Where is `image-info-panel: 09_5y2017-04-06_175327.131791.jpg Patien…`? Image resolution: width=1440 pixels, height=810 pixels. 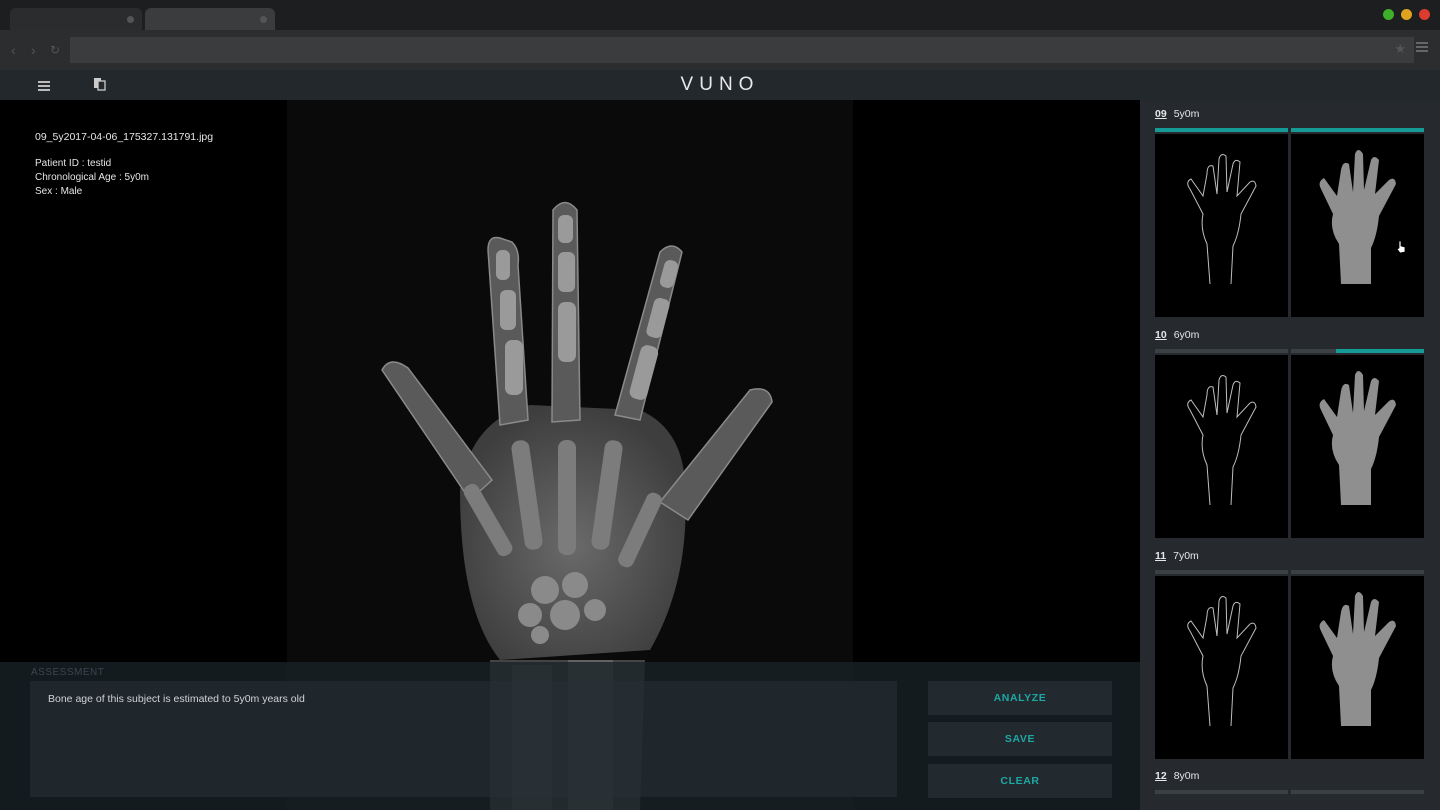 image-info-panel: 09_5y2017-04-06_175327.131791.jpg Patien… is located at coordinates (124, 164).